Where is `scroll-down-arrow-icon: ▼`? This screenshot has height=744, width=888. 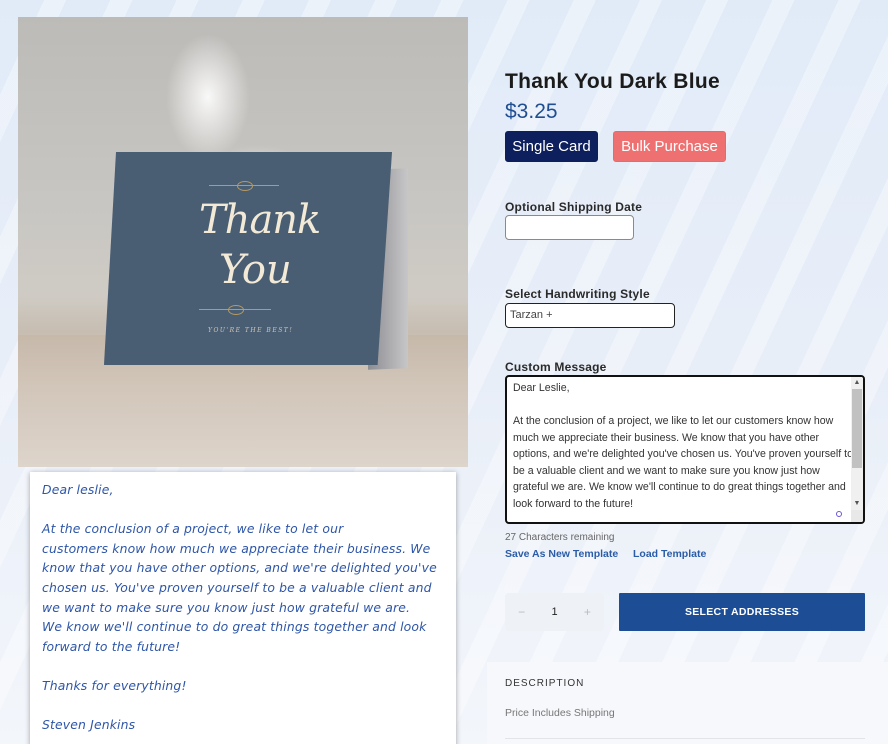
scroll-down-arrow-icon: ▼ is located at coordinates (857, 504).